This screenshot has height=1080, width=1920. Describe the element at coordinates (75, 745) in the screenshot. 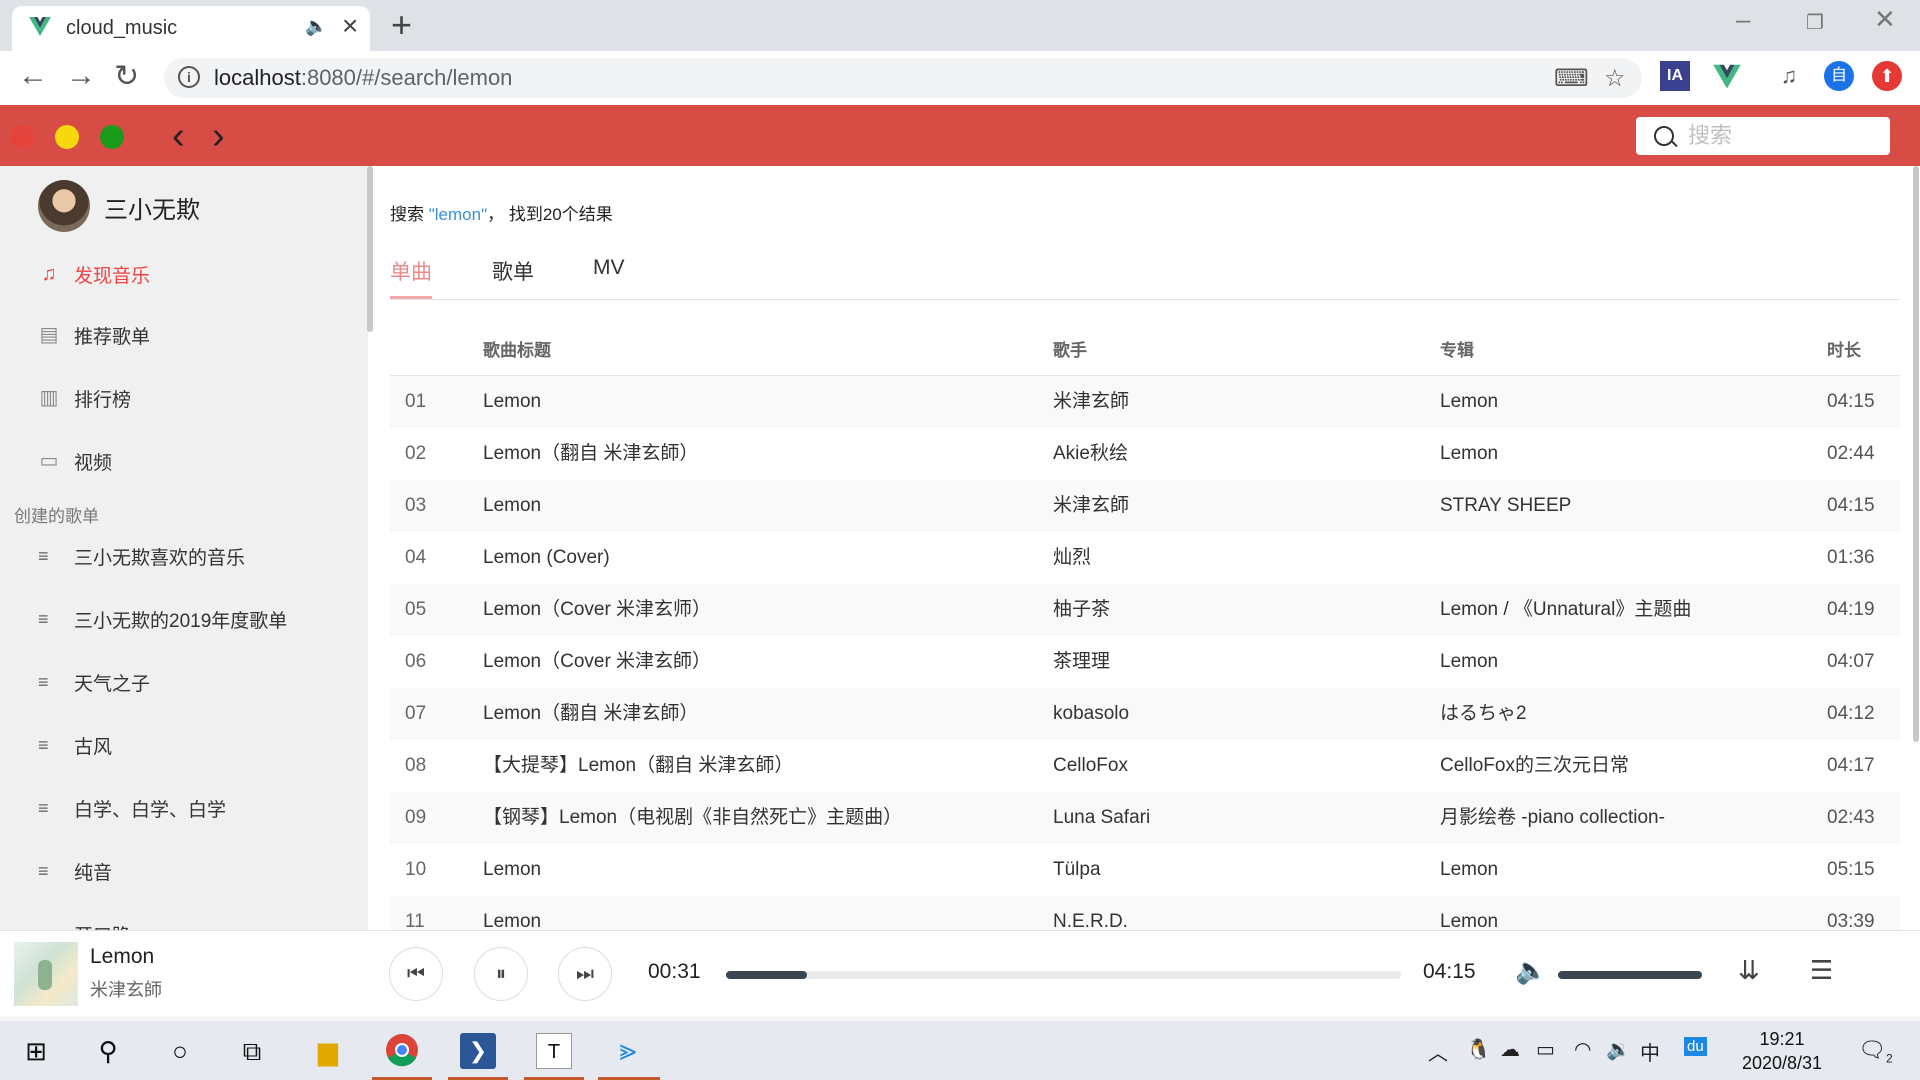

I see `sidebar-playlist-item: ≡ 古风` at that location.